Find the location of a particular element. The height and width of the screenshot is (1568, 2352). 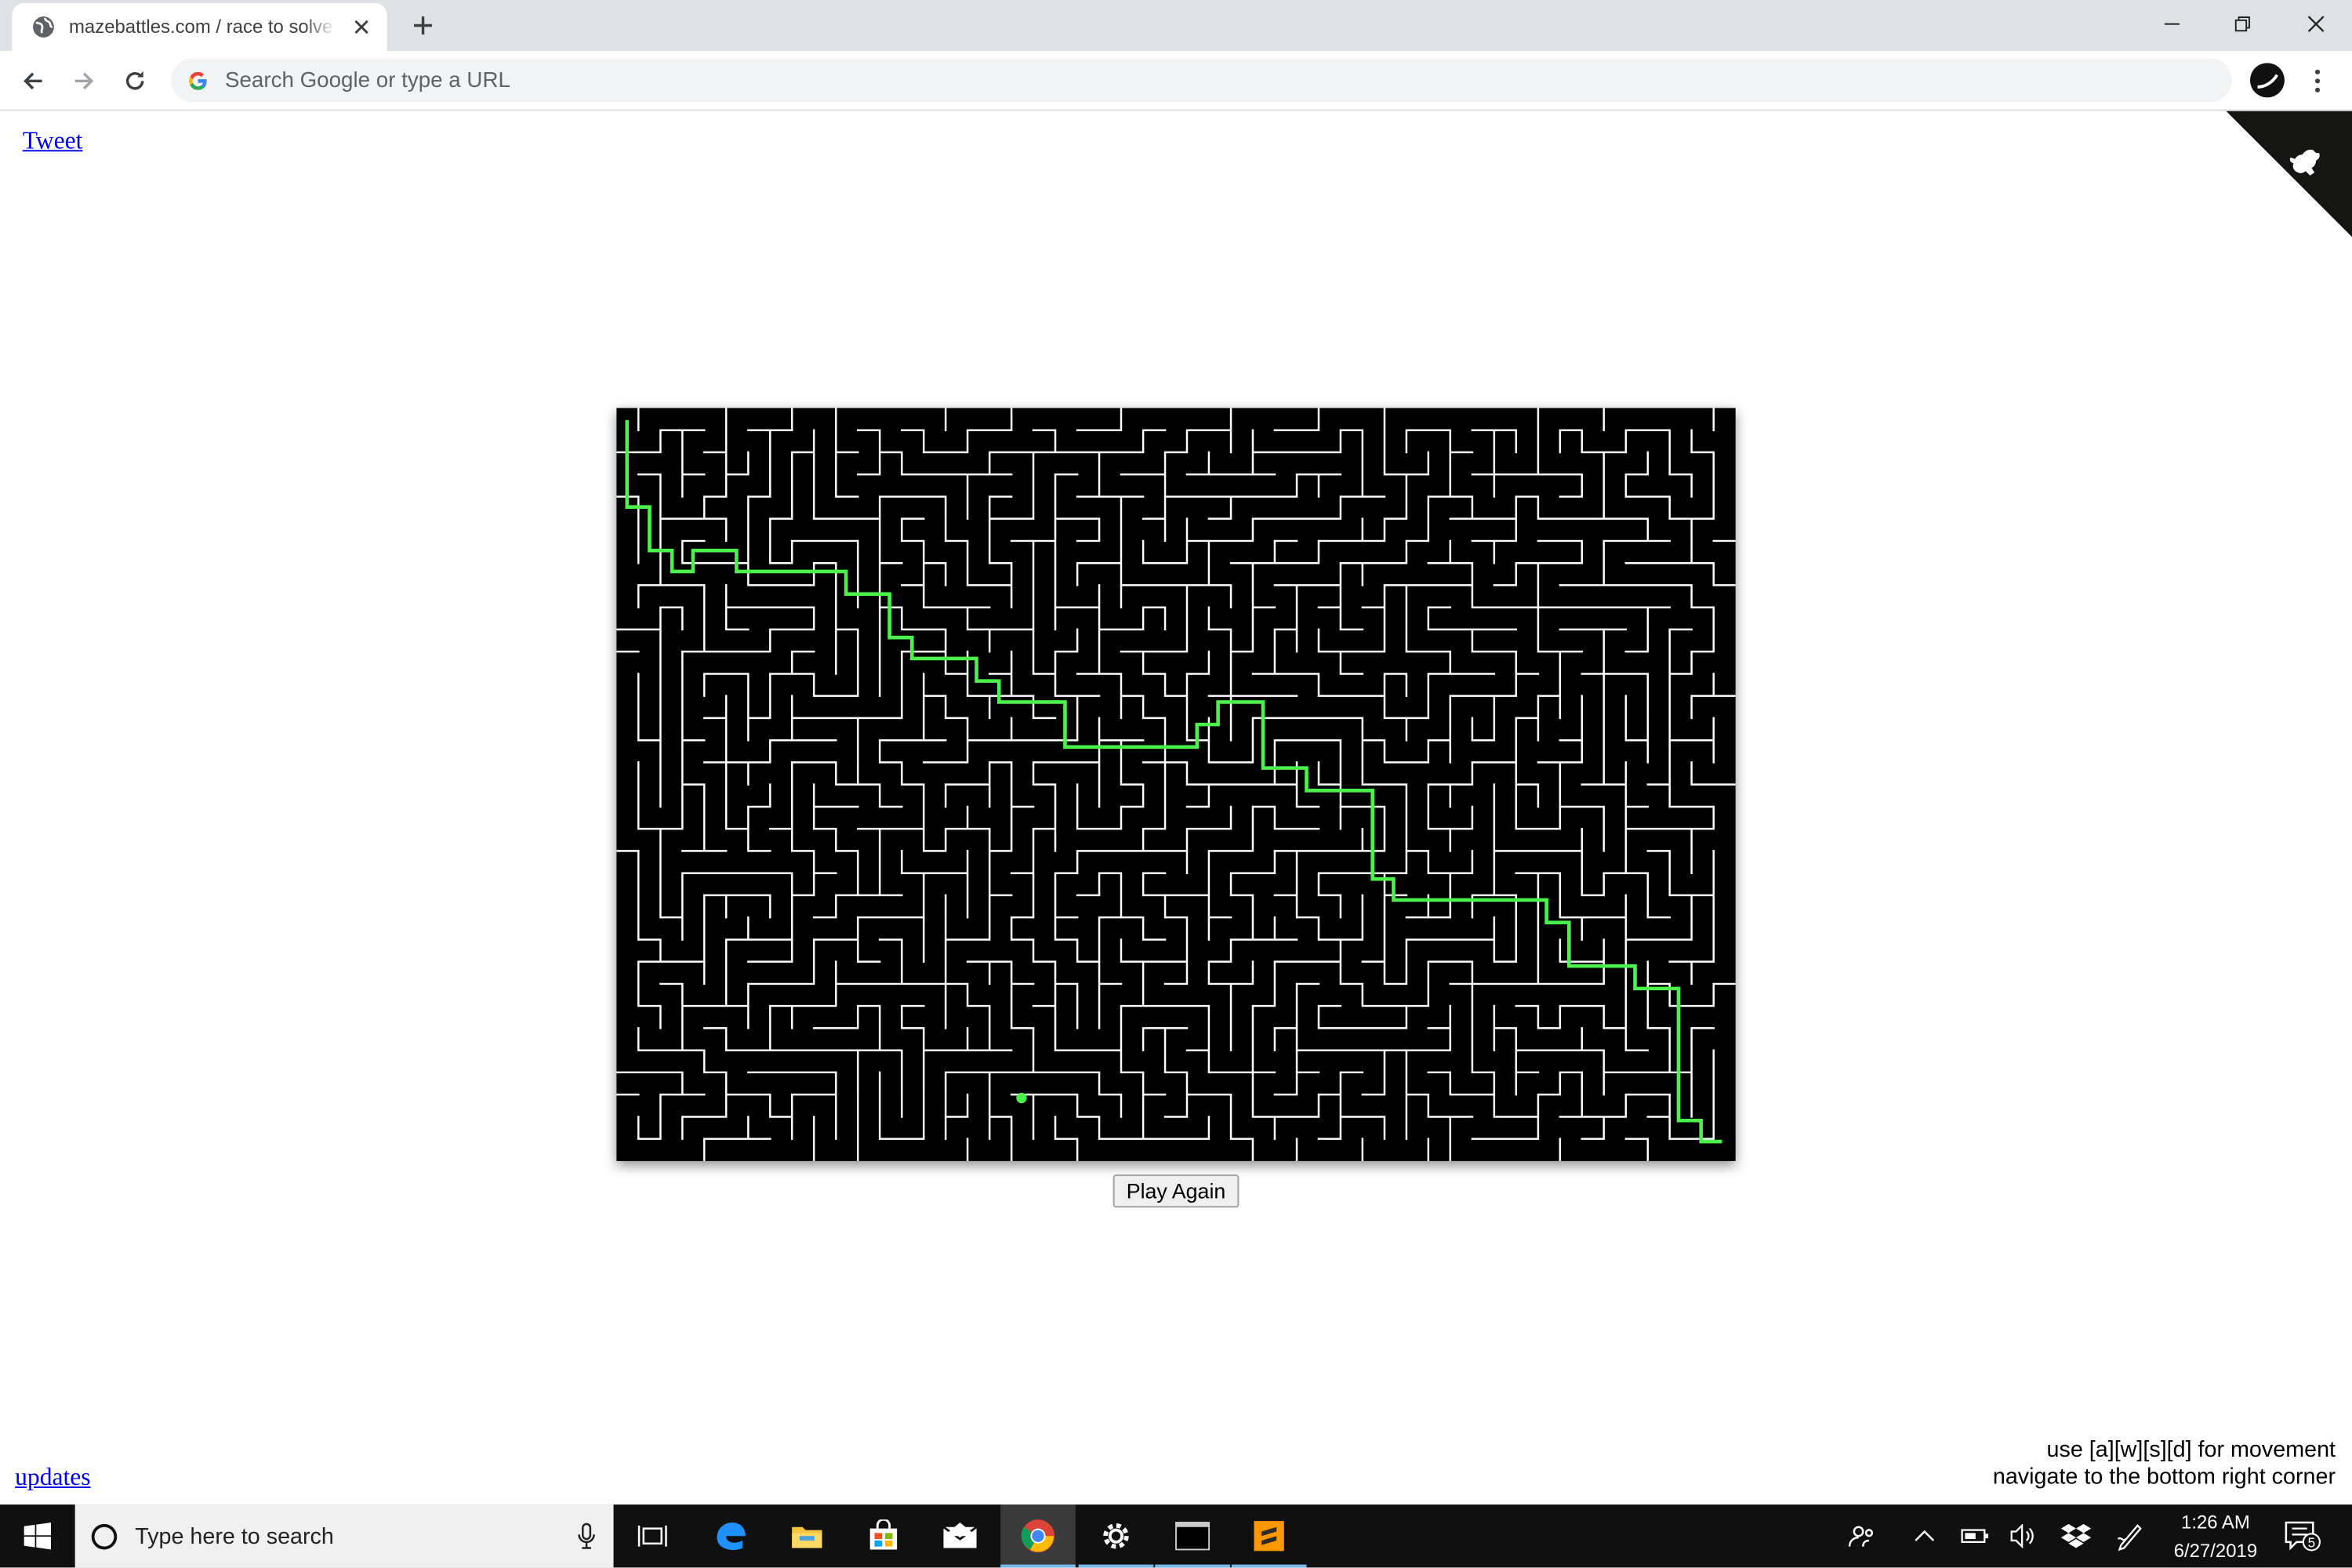

updates-link: updates is located at coordinates (52, 1477).